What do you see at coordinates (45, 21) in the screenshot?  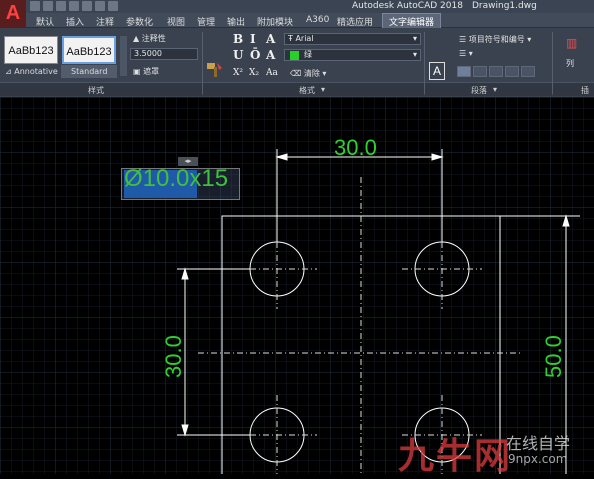 I see `tab-default: 默认` at bounding box center [45, 21].